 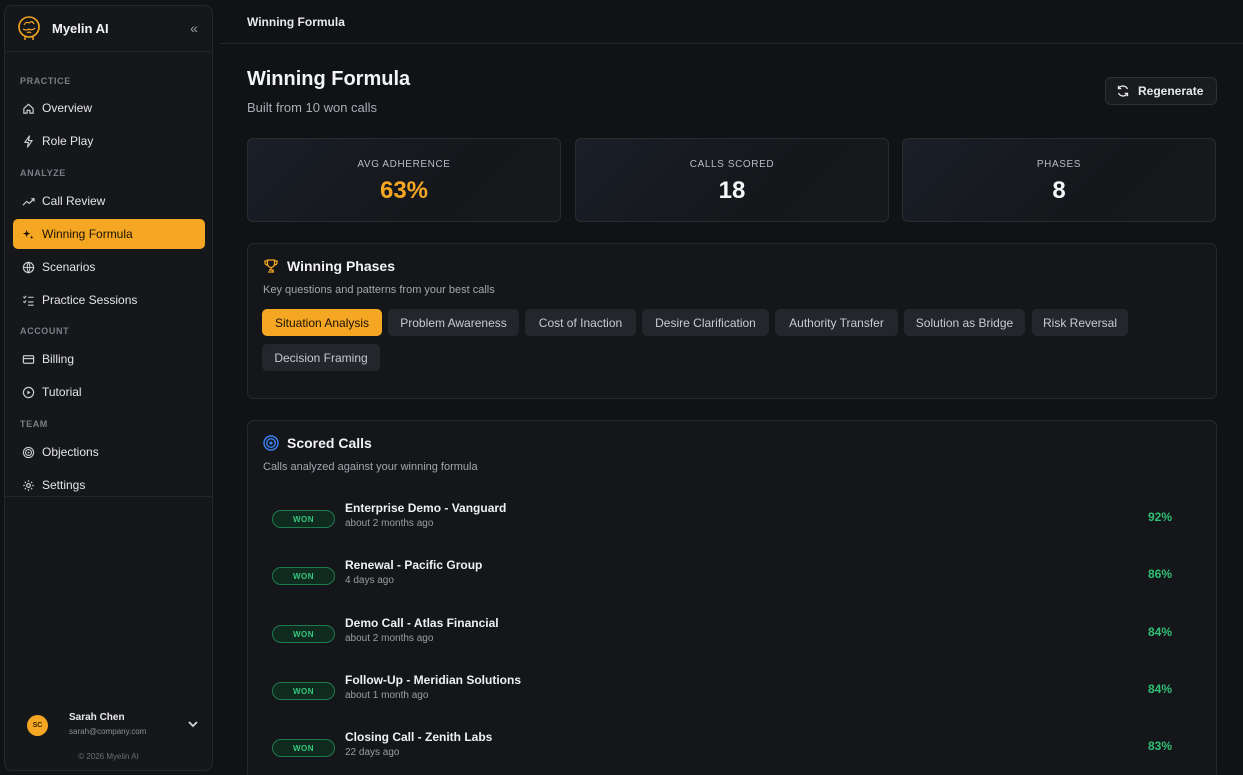 What do you see at coordinates (372, 752) in the screenshot?
I see `call-timestamp: 22 days ago` at bounding box center [372, 752].